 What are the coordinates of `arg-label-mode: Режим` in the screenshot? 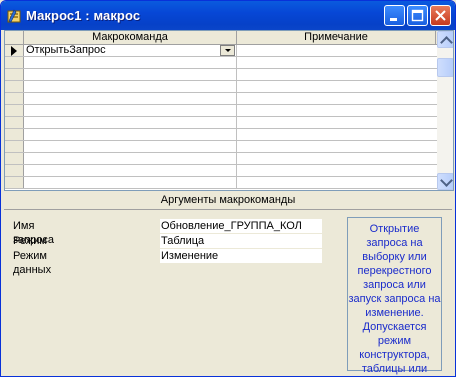 It's located at (30, 241).